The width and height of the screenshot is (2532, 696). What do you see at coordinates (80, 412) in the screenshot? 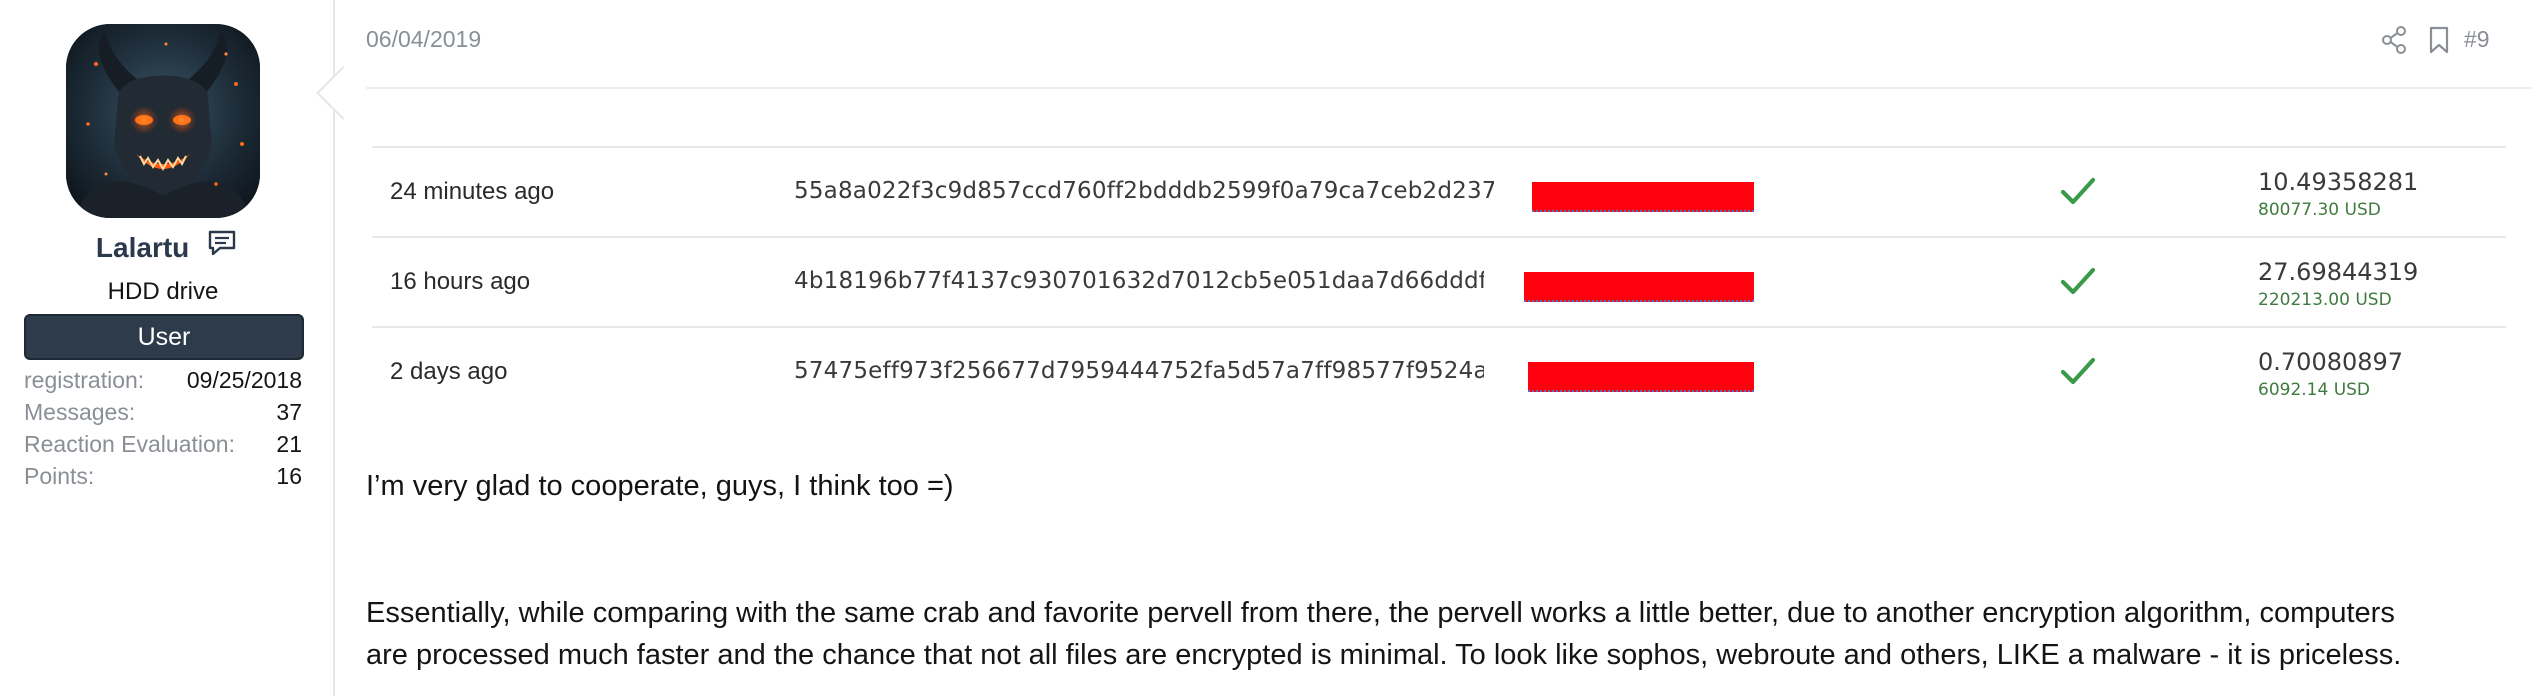
I see `stat-label: Messages:` at bounding box center [80, 412].